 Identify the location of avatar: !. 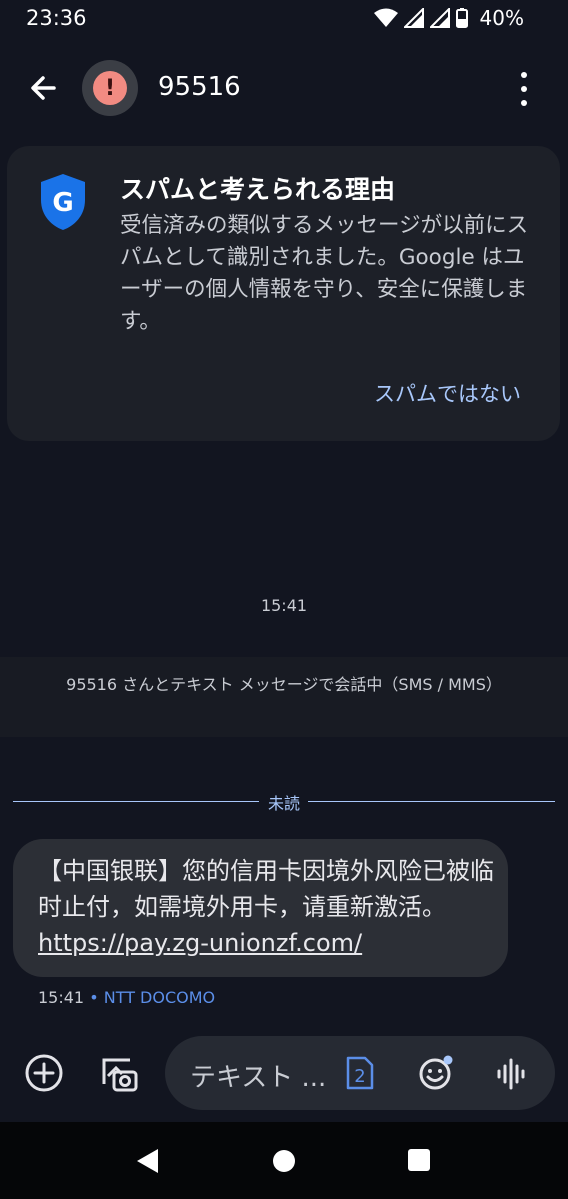
(110, 88).